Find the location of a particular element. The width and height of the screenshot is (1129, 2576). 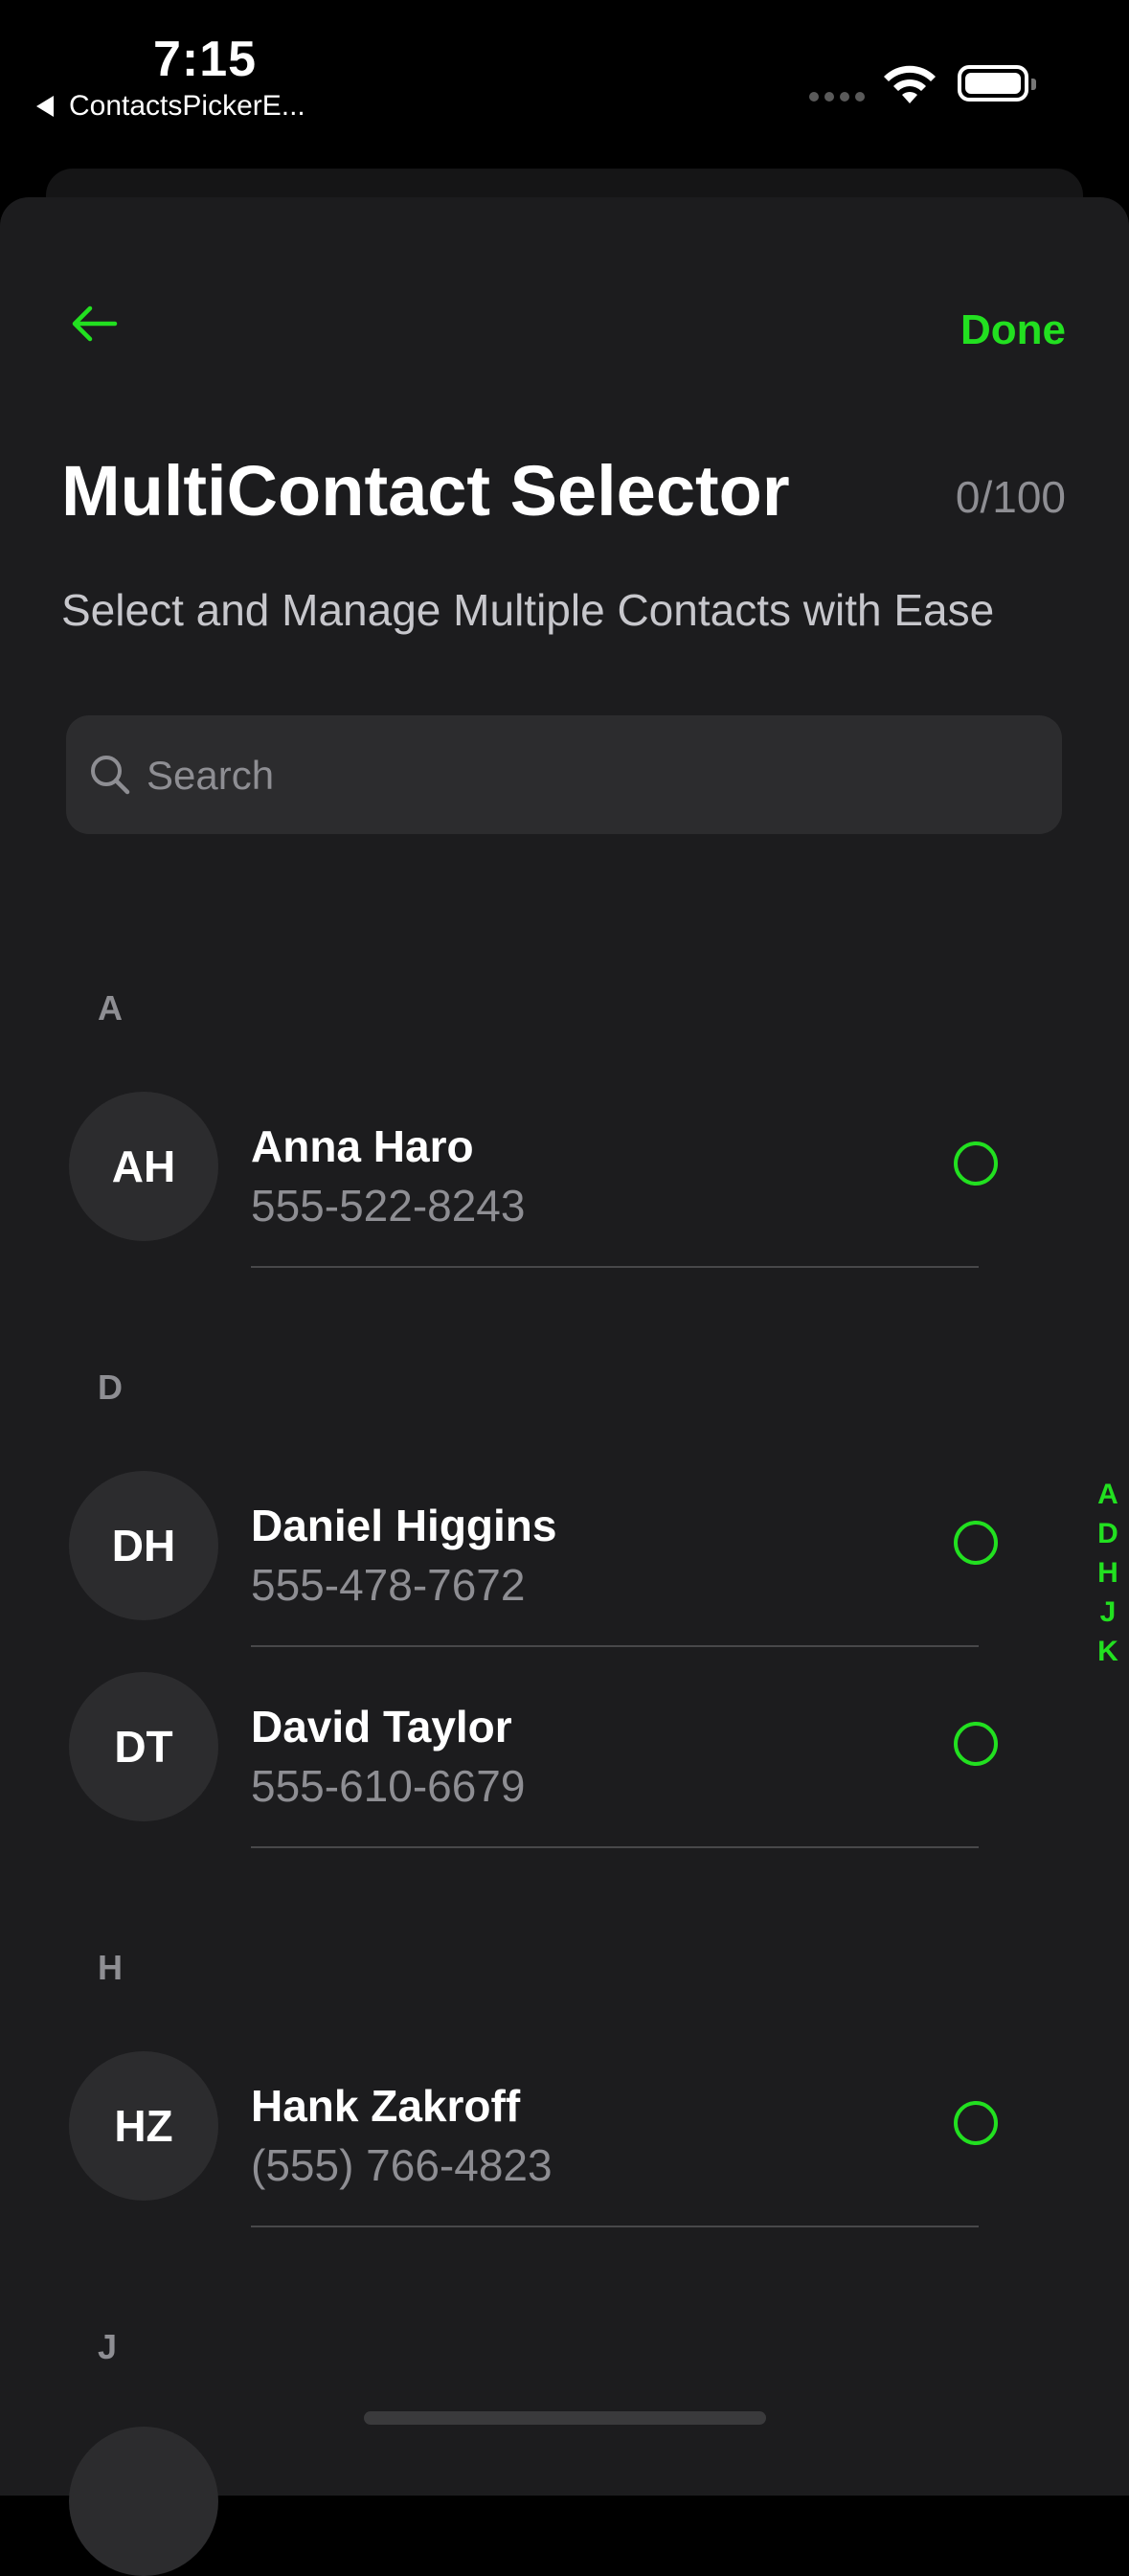

avatar is located at coordinates (143, 2501).